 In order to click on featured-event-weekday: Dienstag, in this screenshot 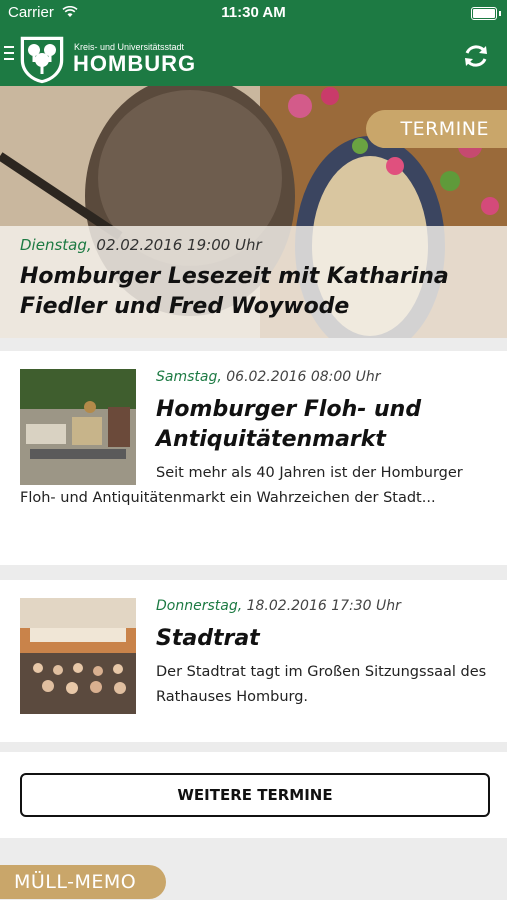, I will do `click(56, 245)`.